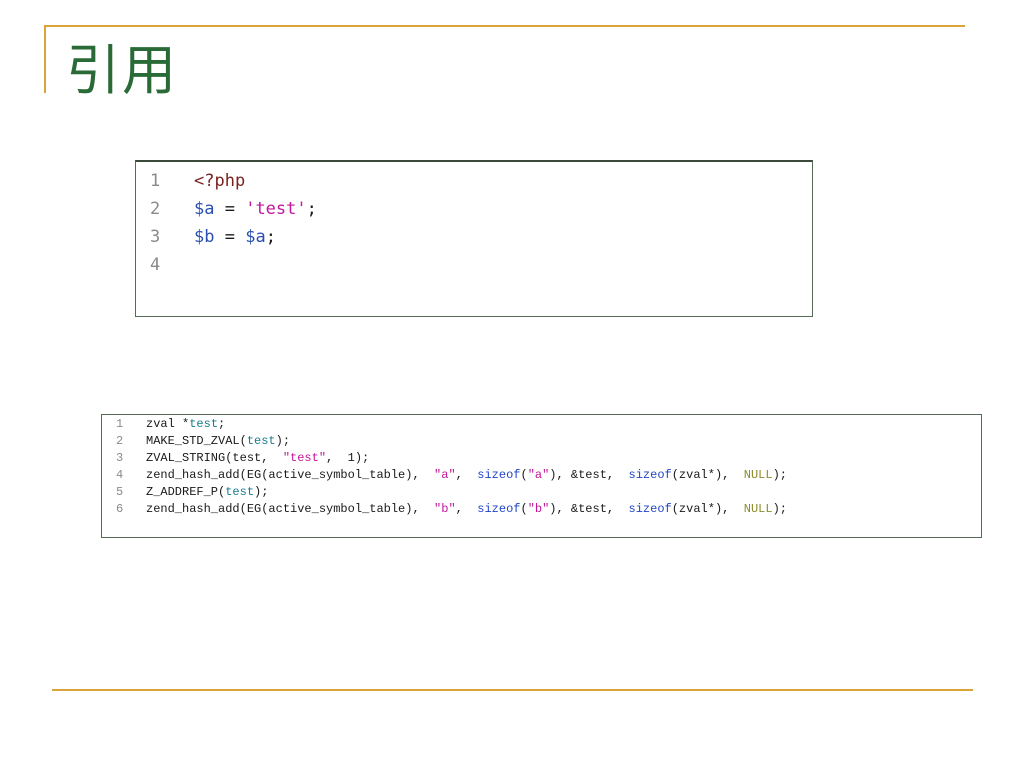 This screenshot has width=1024, height=768. I want to click on line-number: 5, so click(120, 492).